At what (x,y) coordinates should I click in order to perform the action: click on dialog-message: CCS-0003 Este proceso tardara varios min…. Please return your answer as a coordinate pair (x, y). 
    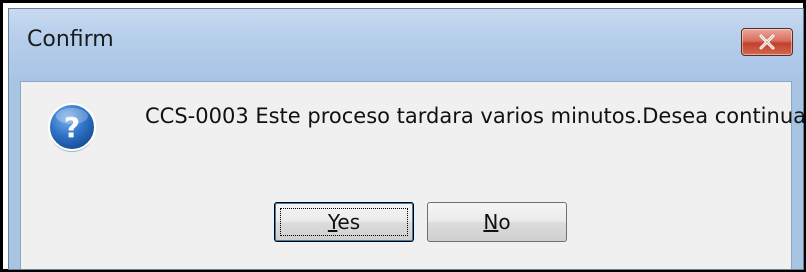
    Looking at the image, I should click on (475, 116).